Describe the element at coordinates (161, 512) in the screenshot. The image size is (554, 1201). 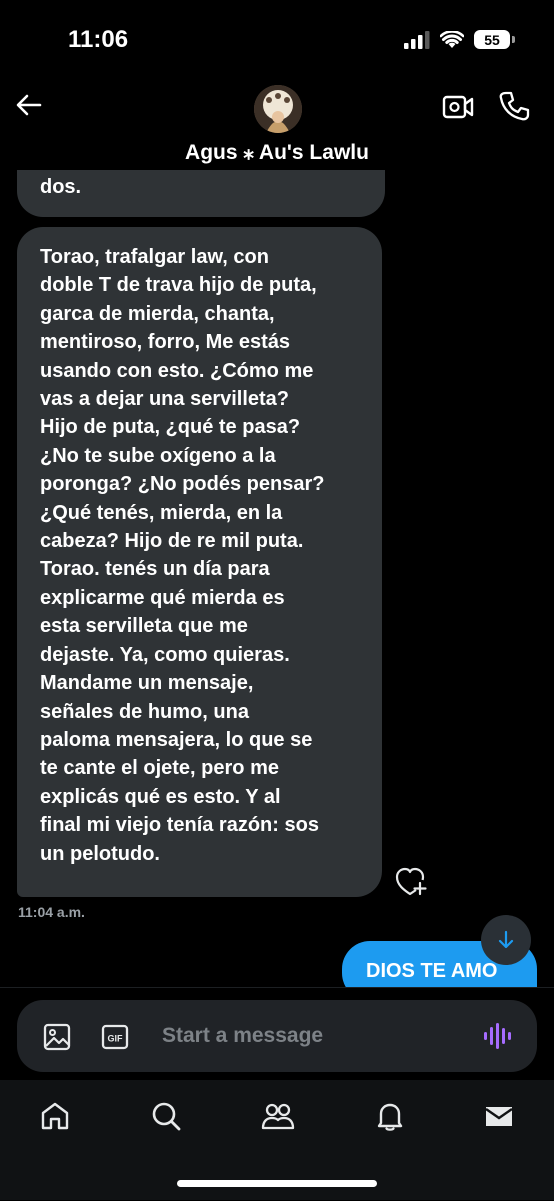
I see `message-line: ¿Qué tenés, mierda, en la` at that location.